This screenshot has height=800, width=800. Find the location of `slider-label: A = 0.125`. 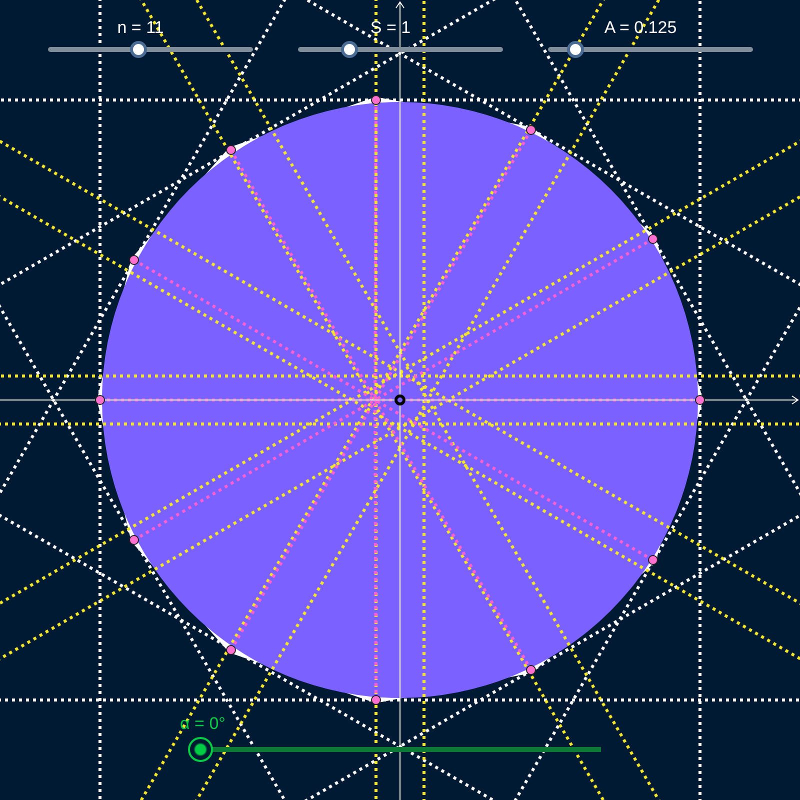

slider-label: A = 0.125 is located at coordinates (640, 28).